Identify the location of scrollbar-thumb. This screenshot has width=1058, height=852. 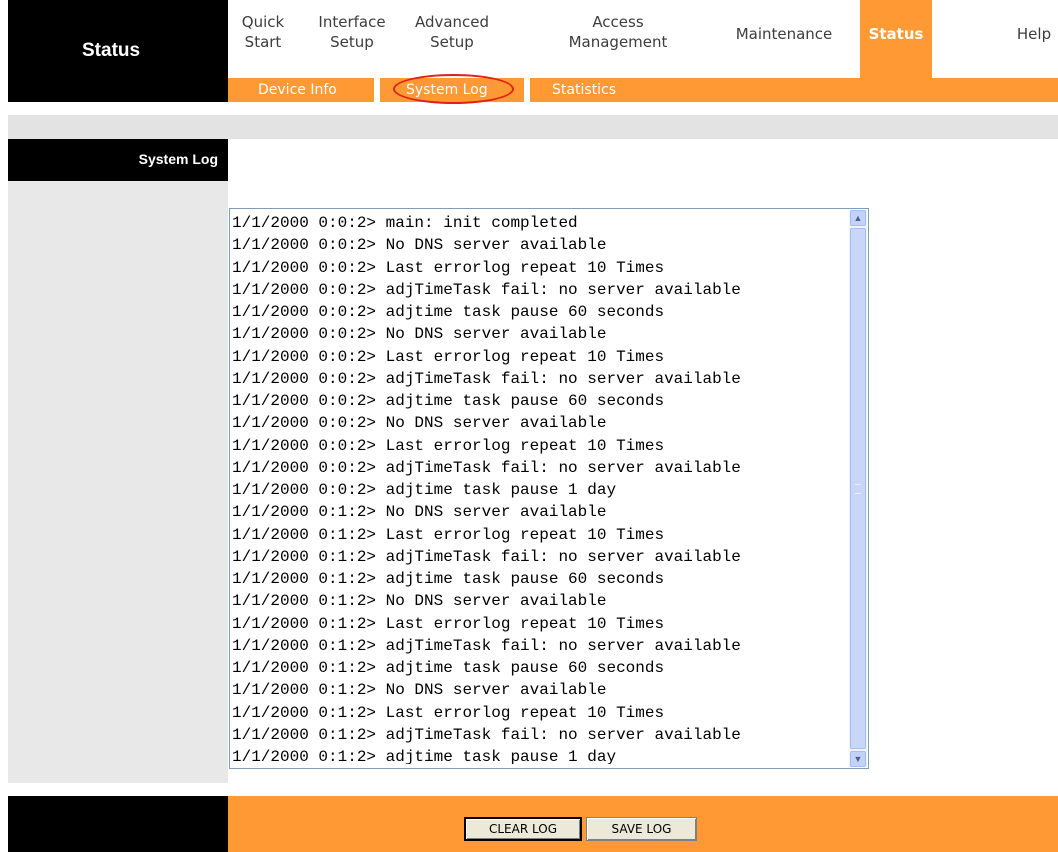
(858, 488).